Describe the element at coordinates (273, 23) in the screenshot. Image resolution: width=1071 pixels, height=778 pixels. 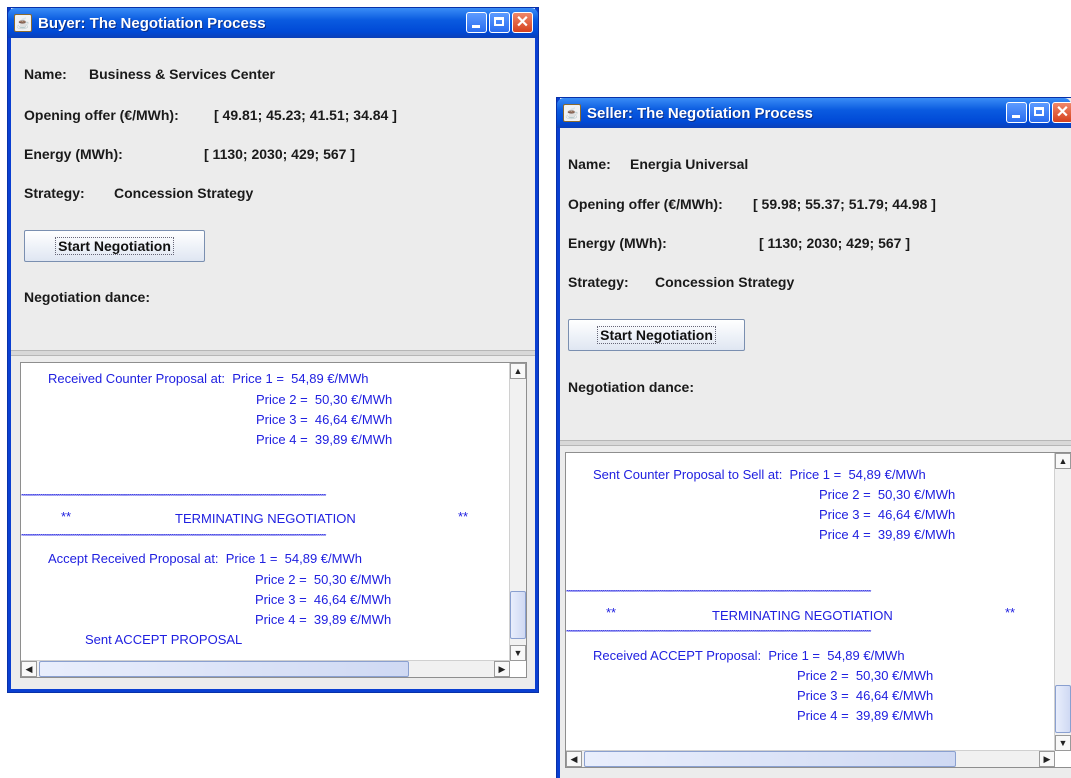
I see `buyer-titlebar: ☕ Buyer: The Negotiation Process ✕` at that location.